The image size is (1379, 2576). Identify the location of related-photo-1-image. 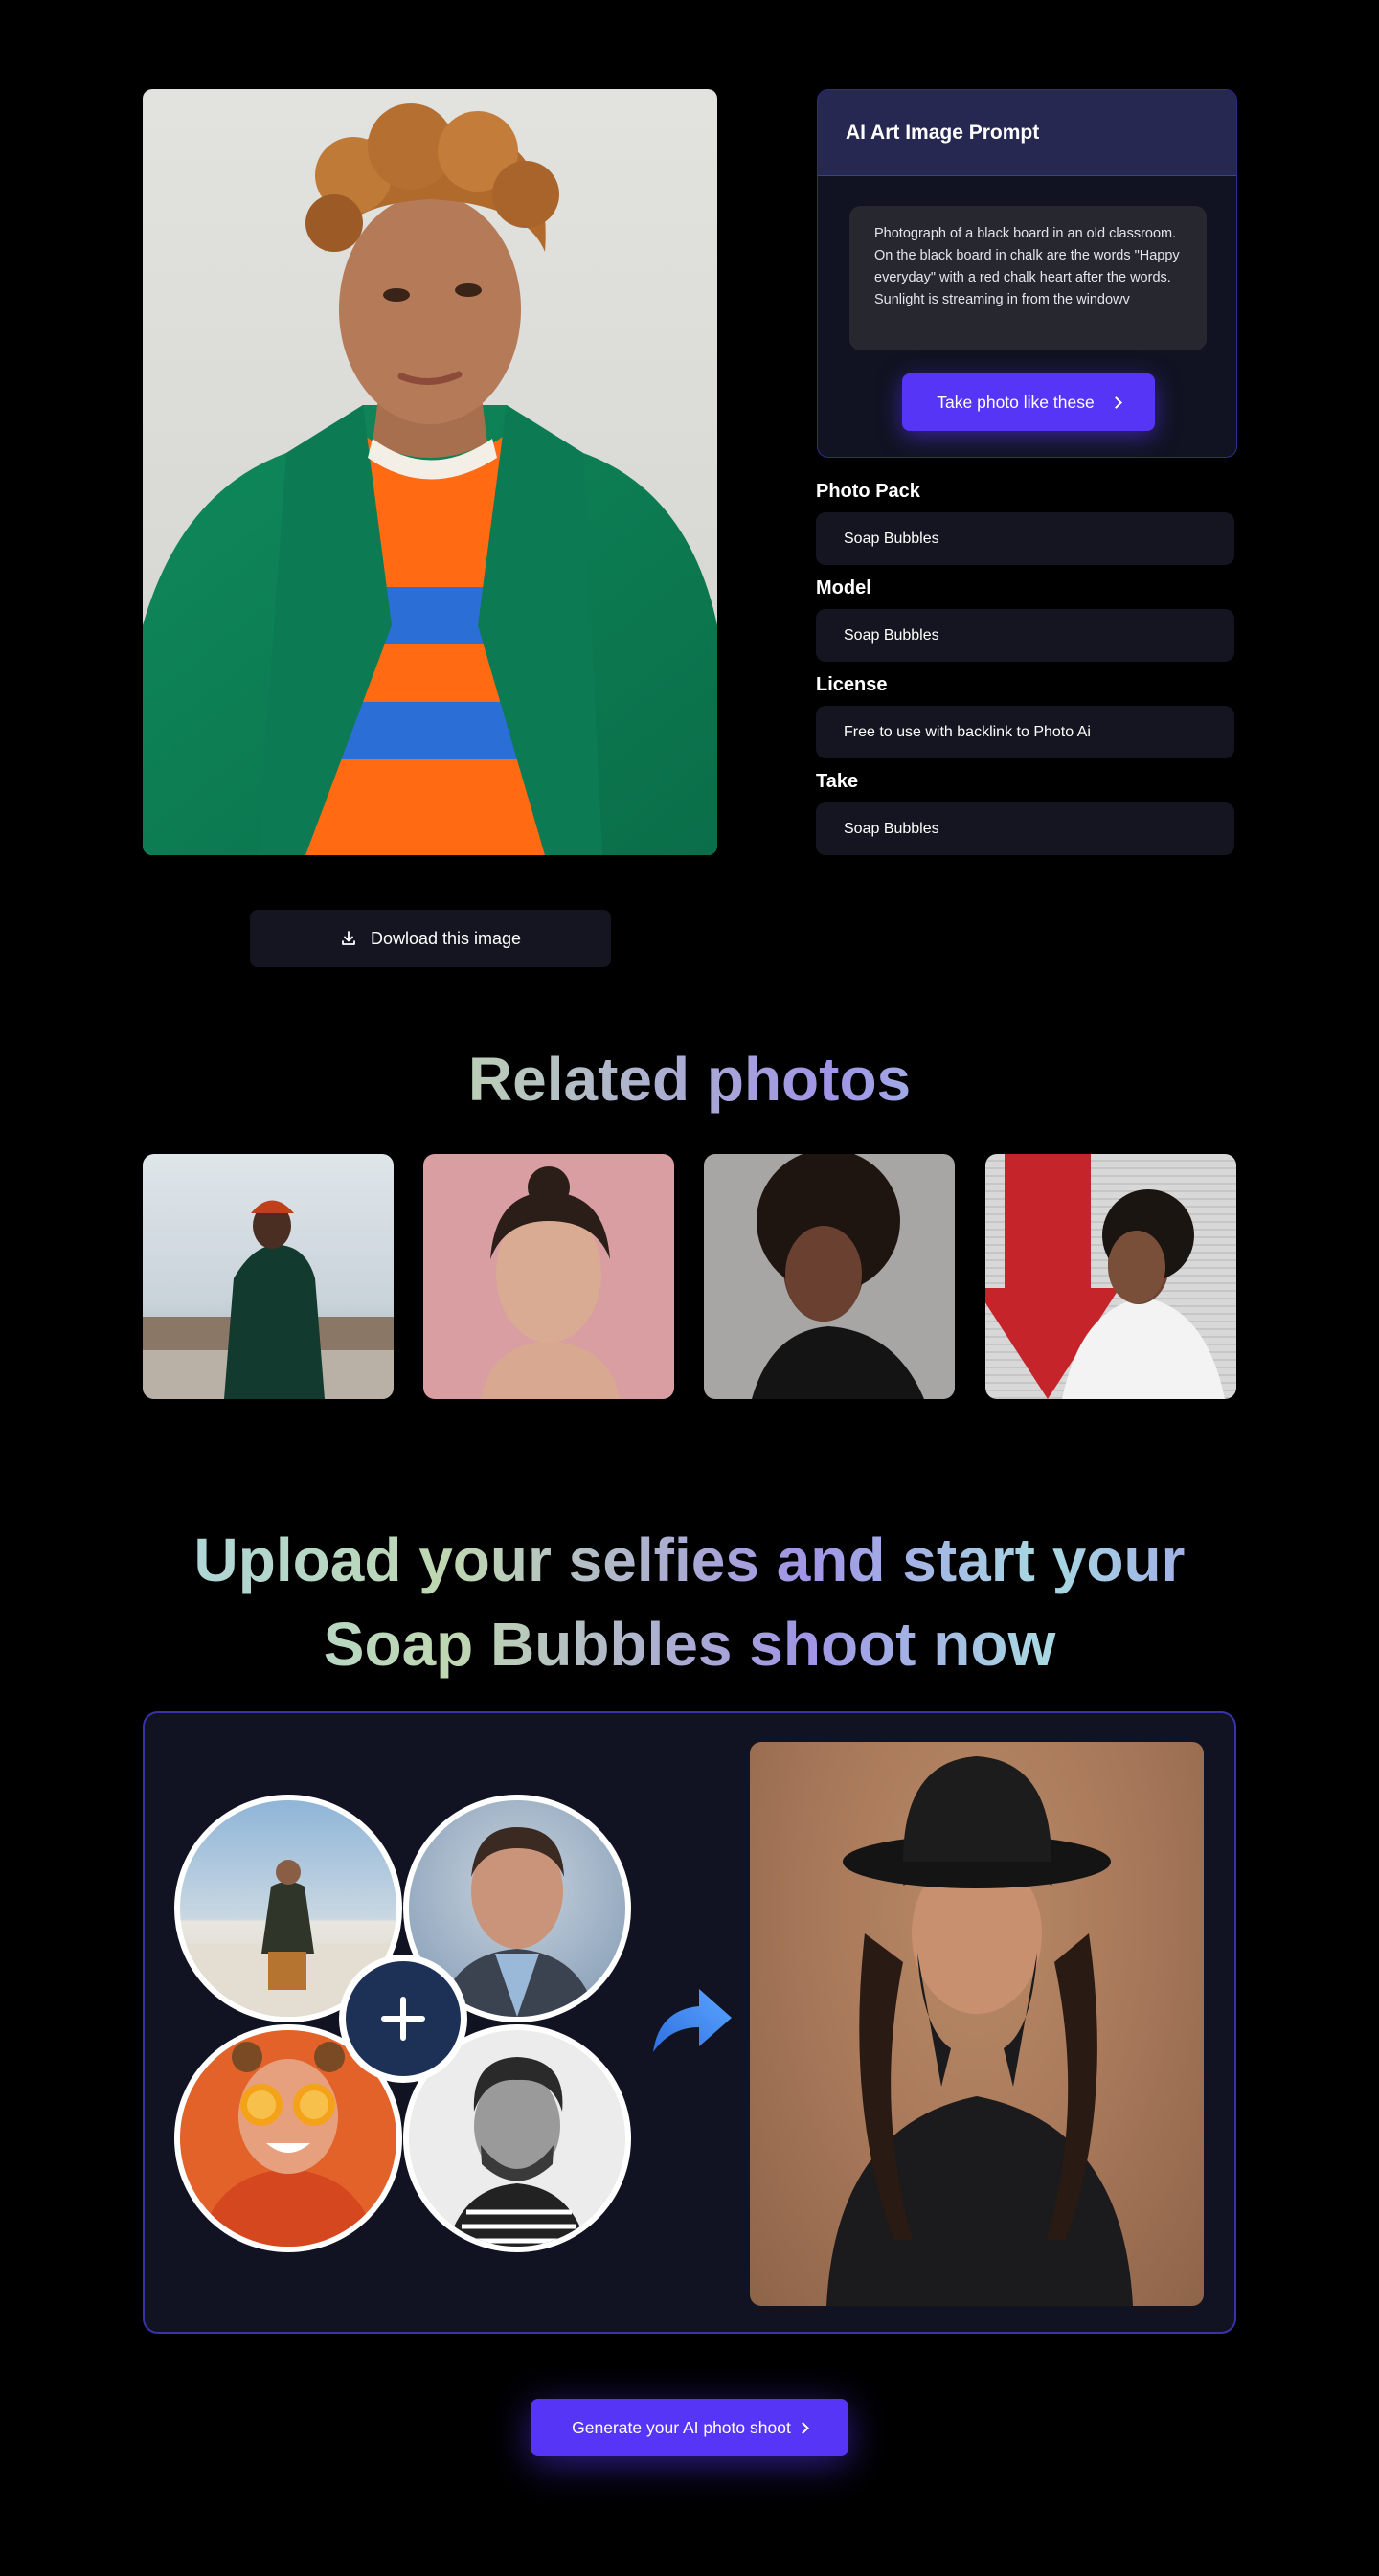
(268, 1299).